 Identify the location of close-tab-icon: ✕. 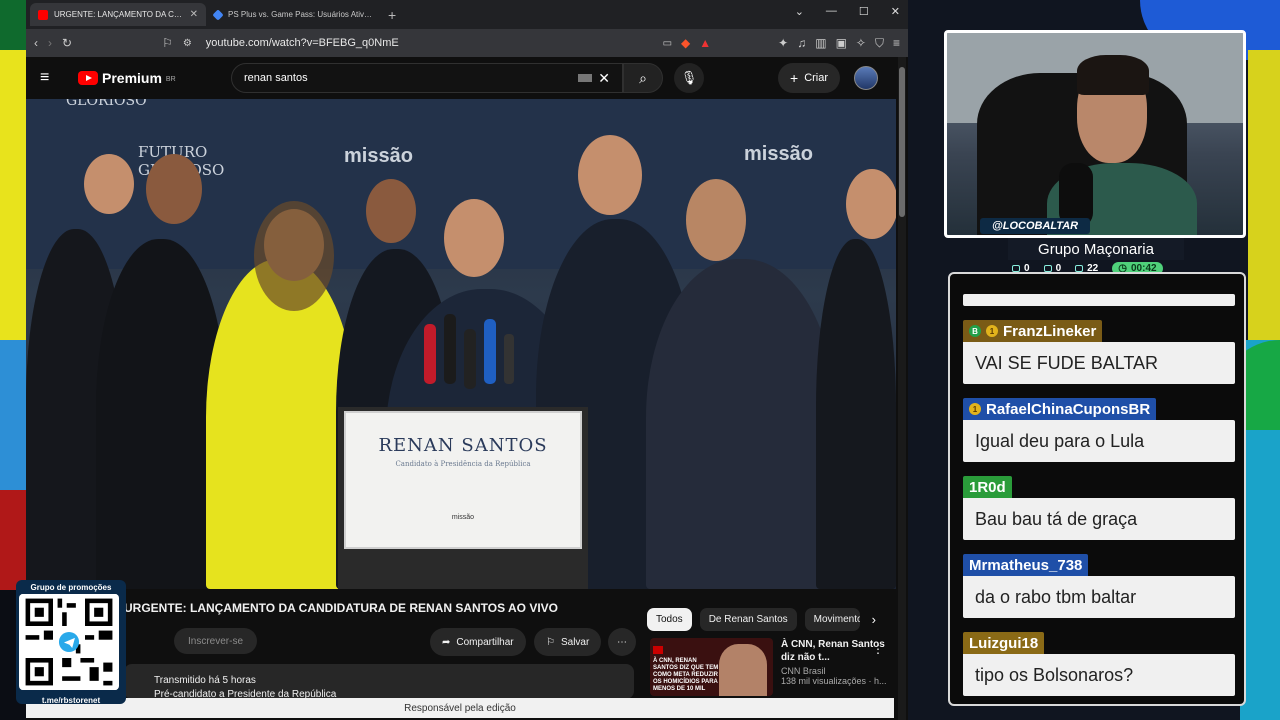
(194, 14).